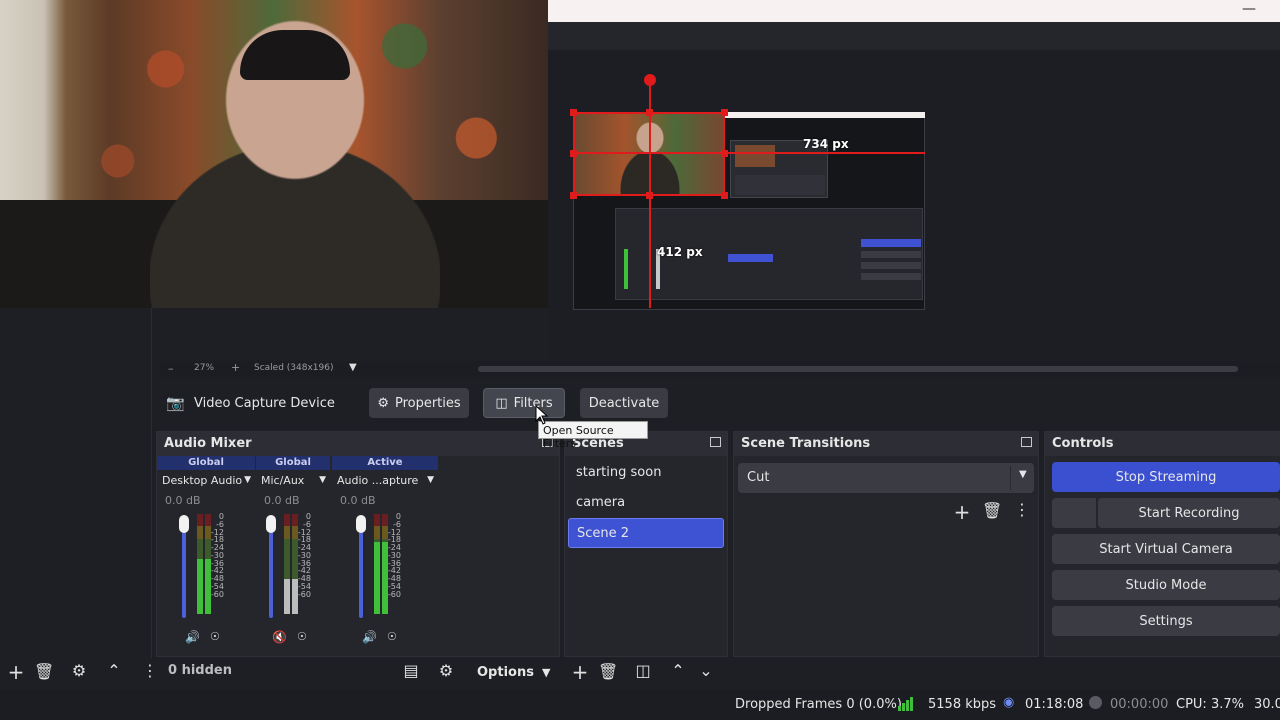 This screenshot has width=1280, height=720. Describe the element at coordinates (573, 195) in the screenshot. I see `resize-handle-bl` at that location.